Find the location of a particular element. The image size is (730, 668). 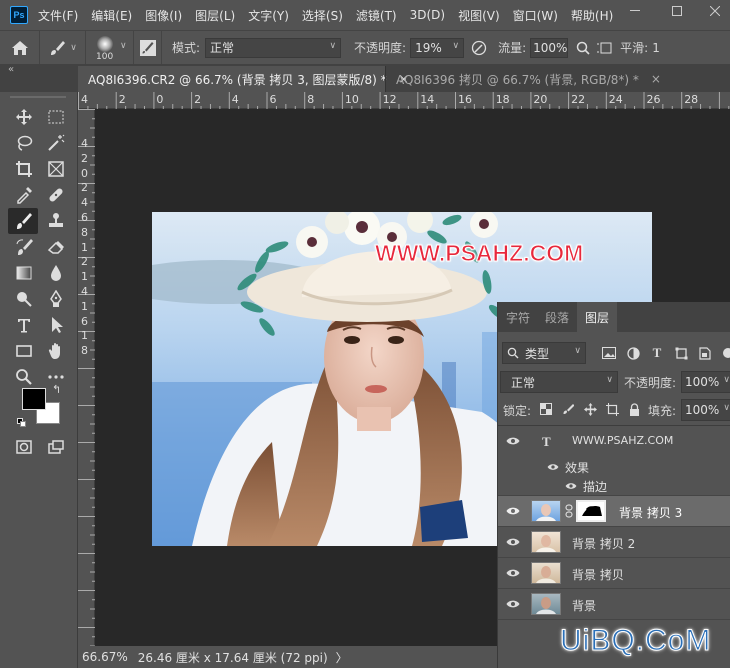

layer-row: 背景 is located at coordinates (614, 604).